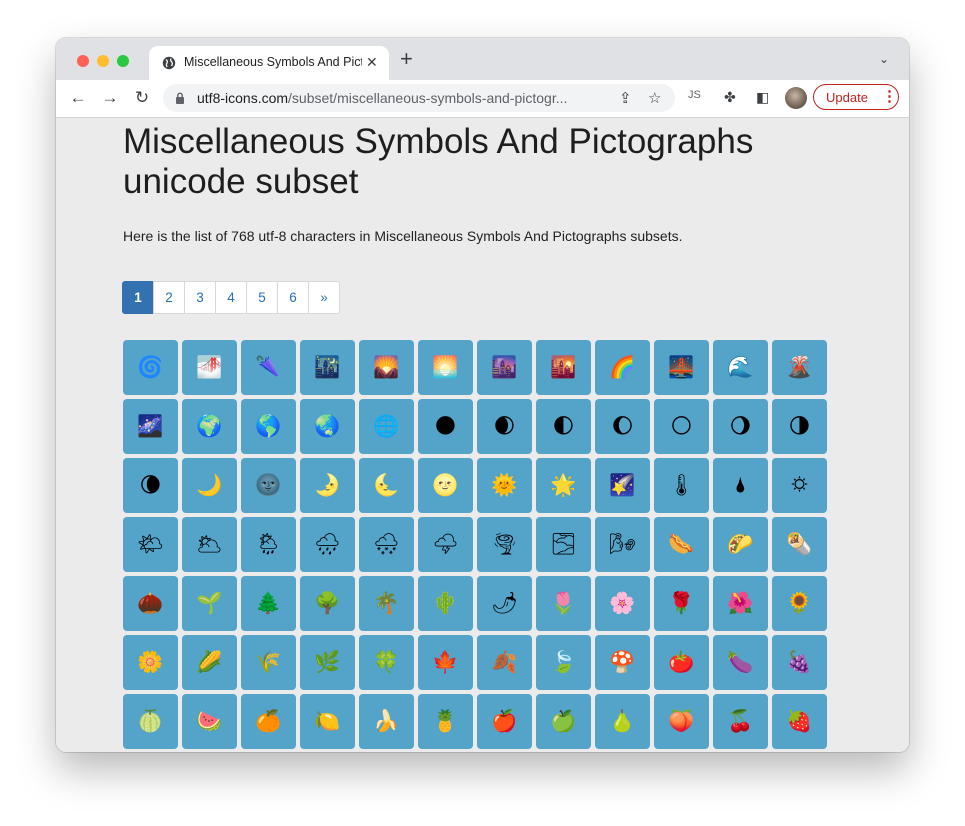 This screenshot has width=965, height=826. I want to click on symbol-tile: 🌆, so click(504, 367).